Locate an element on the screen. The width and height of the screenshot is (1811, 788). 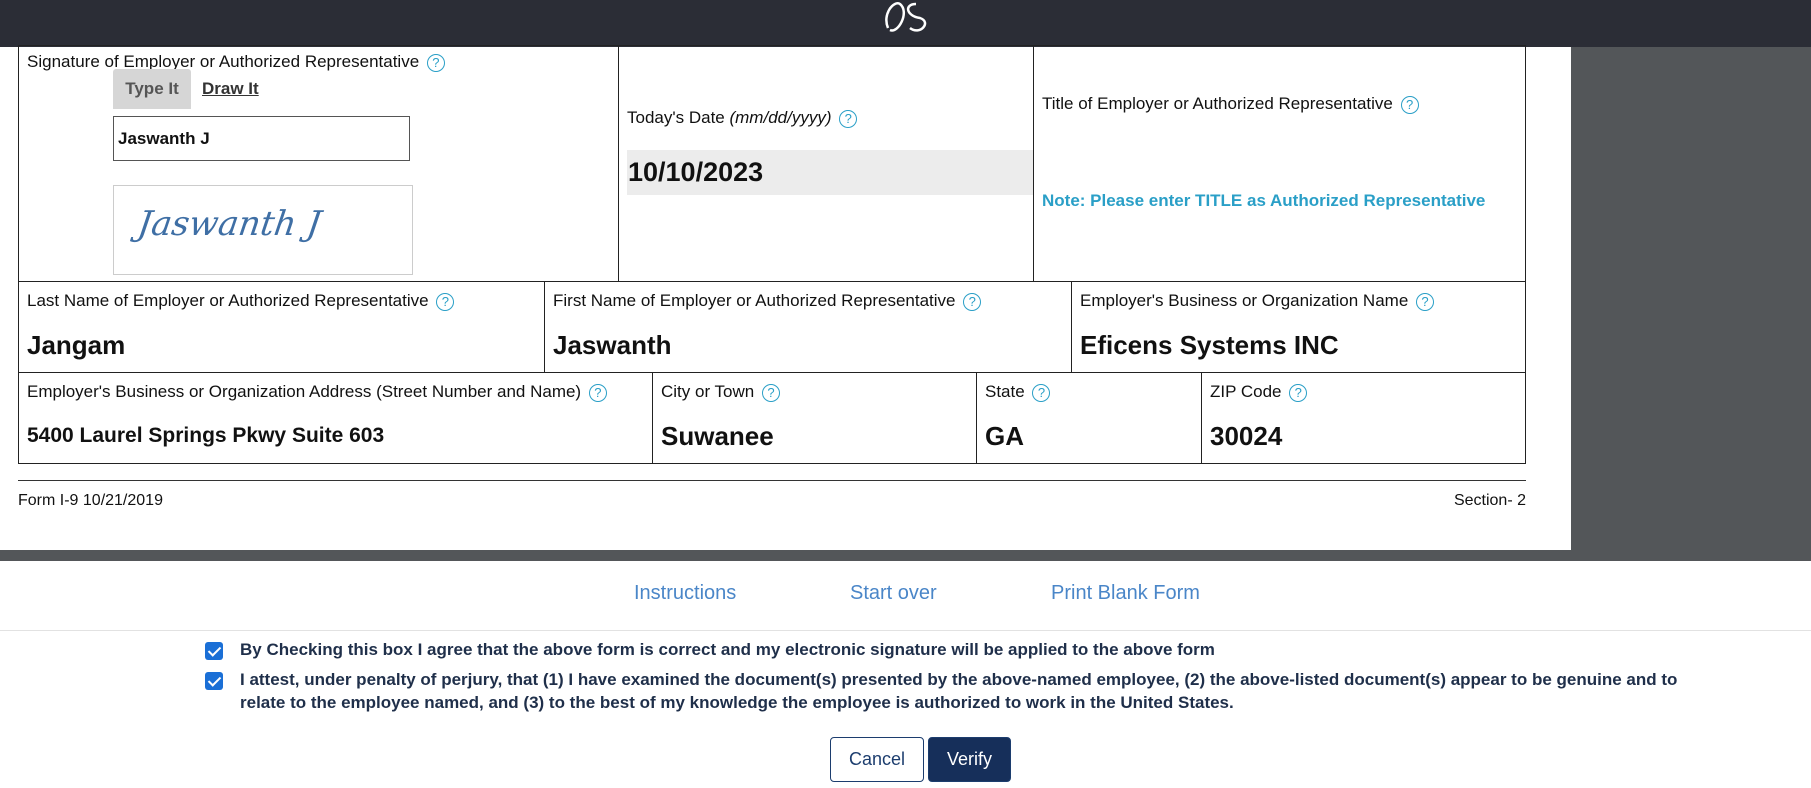
links-divider is located at coordinates (905, 630).